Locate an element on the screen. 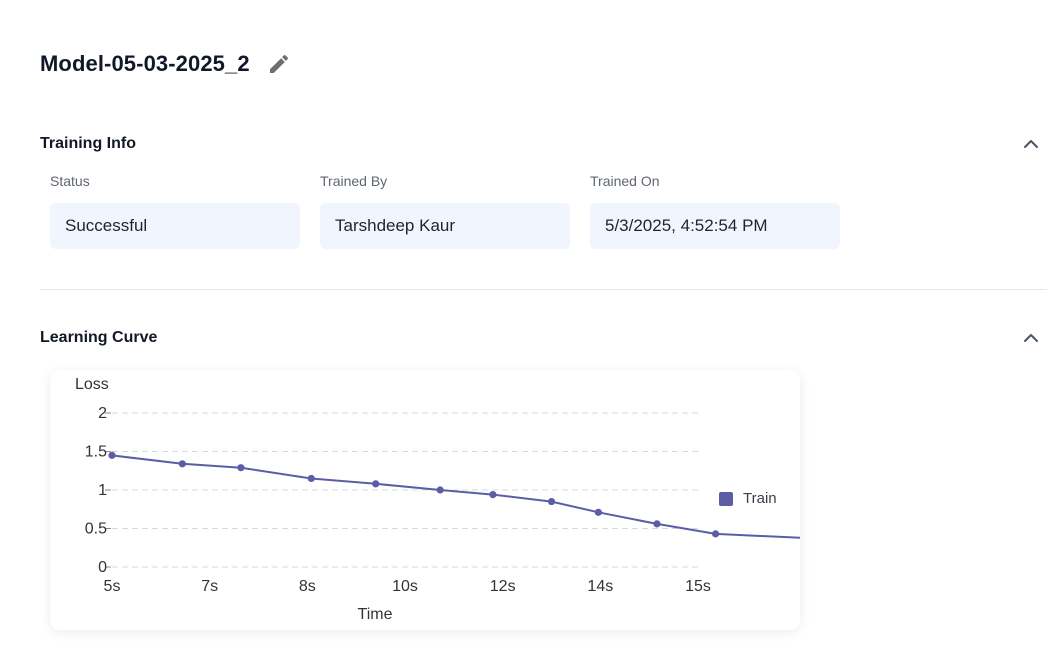  model-header: Model-05-03-2025_2 is located at coordinates (166, 64).